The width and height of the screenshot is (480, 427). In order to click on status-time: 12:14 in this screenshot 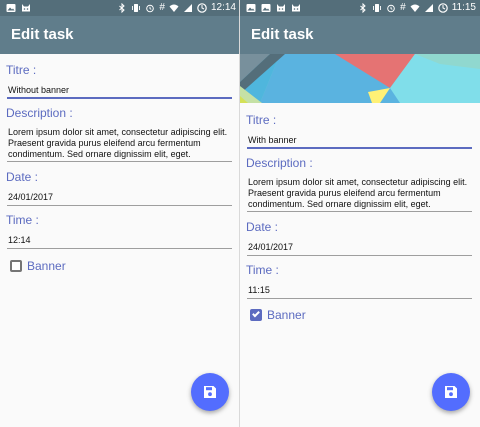, I will do `click(223, 7)`.